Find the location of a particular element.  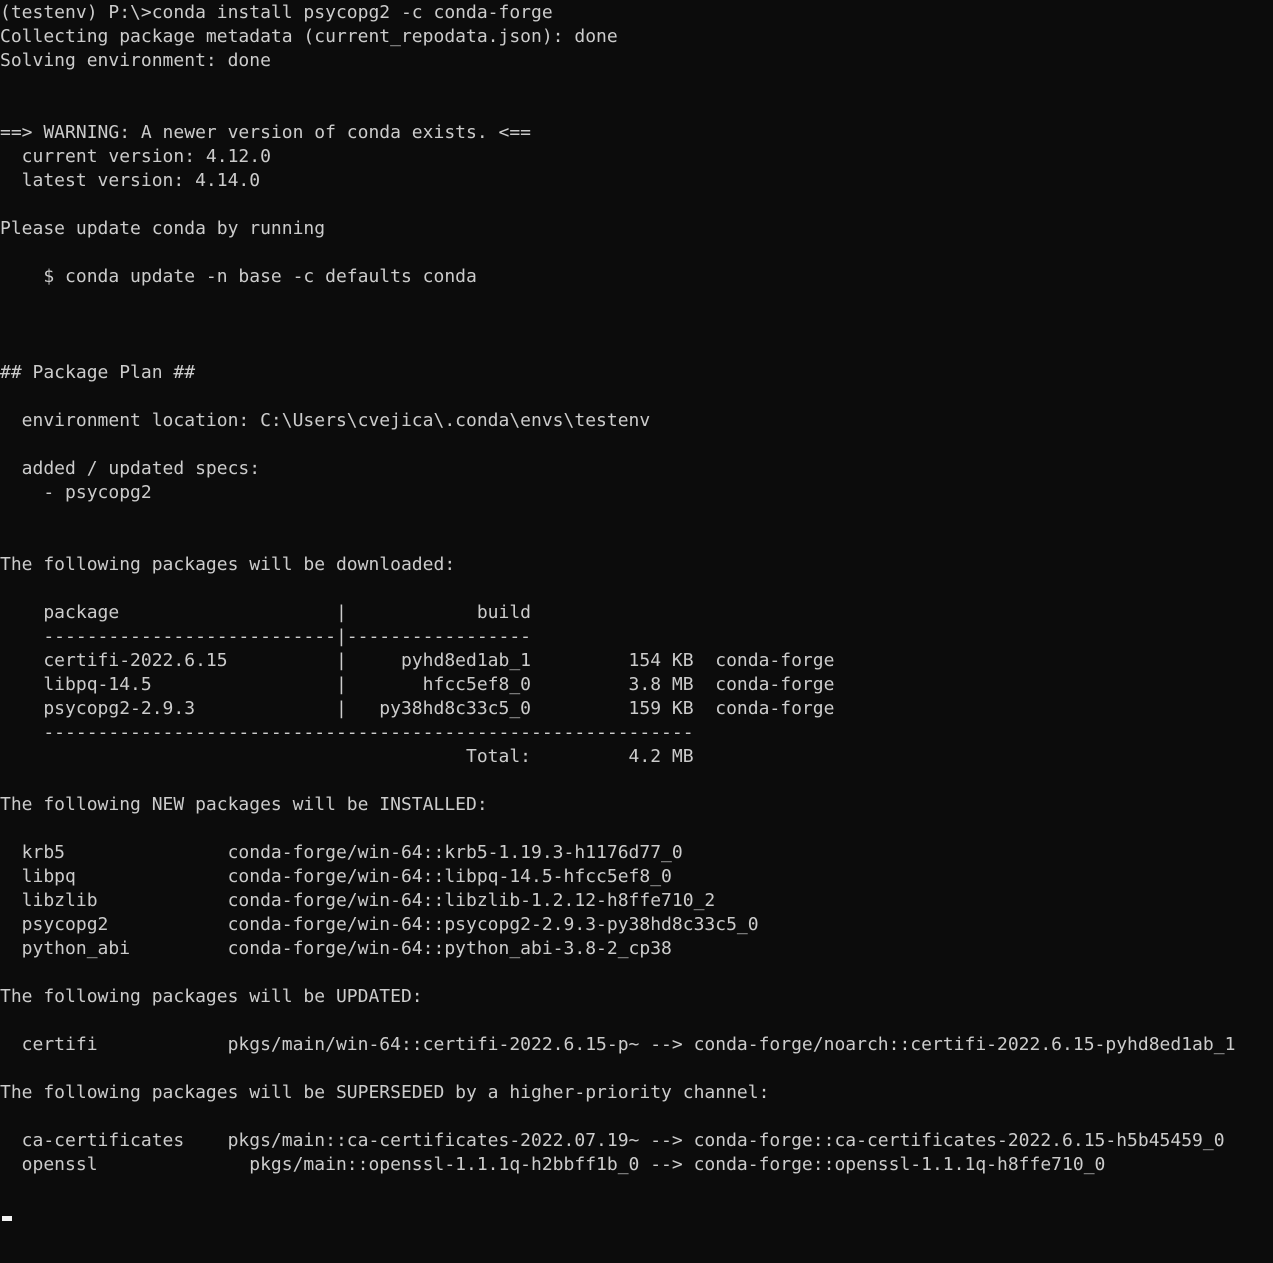

terminal-line: latest version: 4.14.0 is located at coordinates (130, 180).